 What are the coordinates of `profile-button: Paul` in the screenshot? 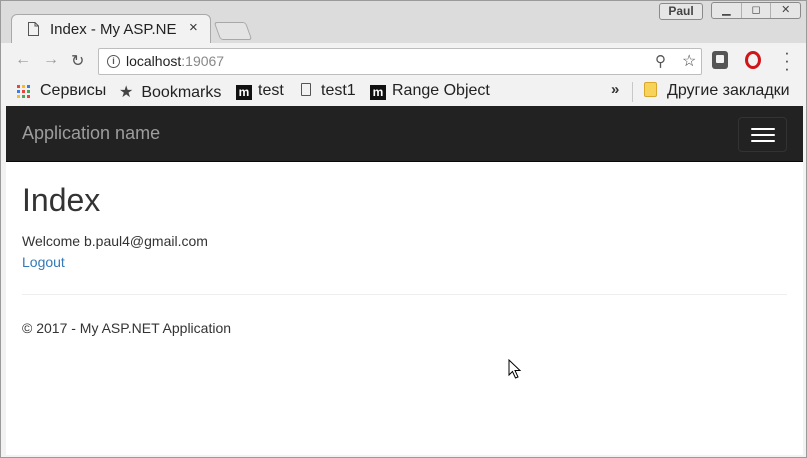 It's located at (681, 11).